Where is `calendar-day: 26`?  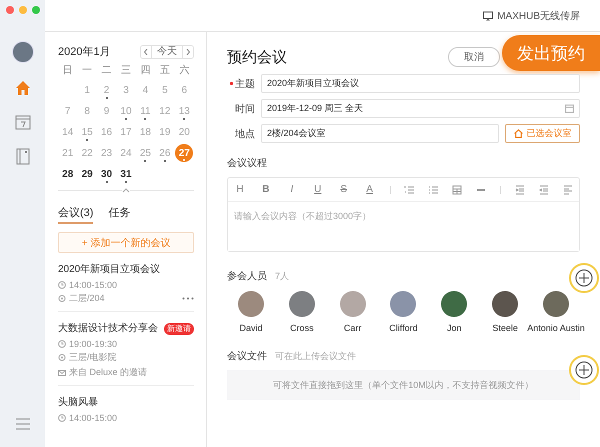
calendar-day: 26 is located at coordinates (165, 153).